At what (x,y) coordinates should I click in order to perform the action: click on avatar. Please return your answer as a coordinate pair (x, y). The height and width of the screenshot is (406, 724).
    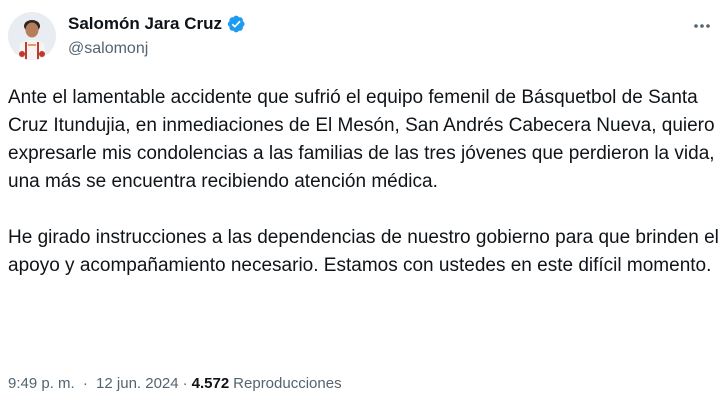
    Looking at the image, I should click on (32, 36).